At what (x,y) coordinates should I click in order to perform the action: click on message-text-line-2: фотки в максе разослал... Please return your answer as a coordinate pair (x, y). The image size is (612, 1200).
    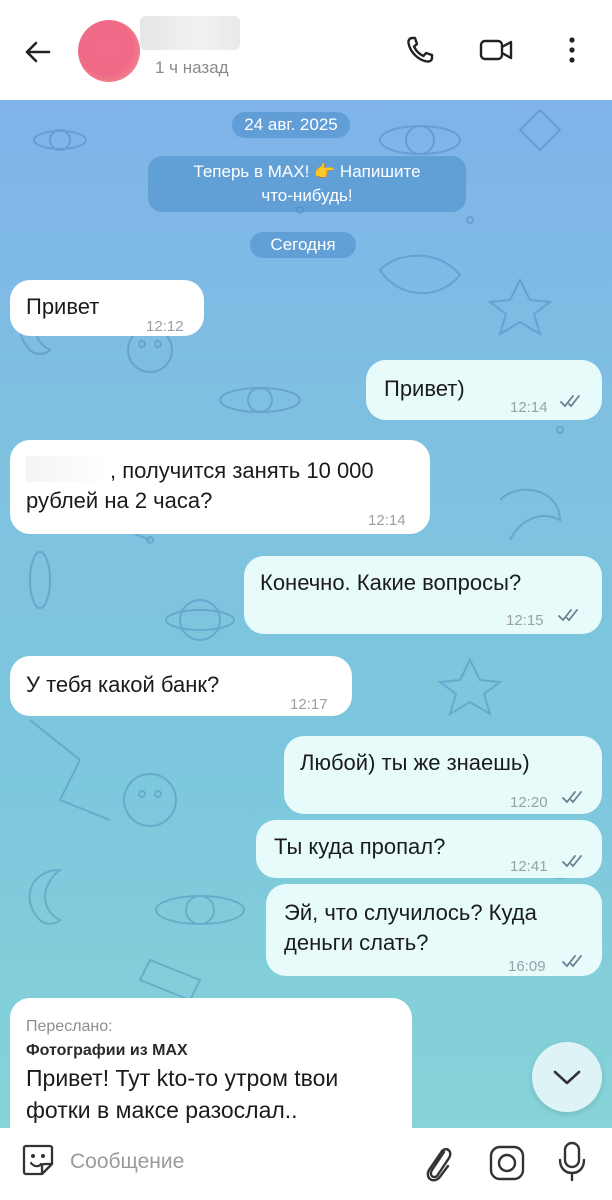
    Looking at the image, I should click on (162, 1110).